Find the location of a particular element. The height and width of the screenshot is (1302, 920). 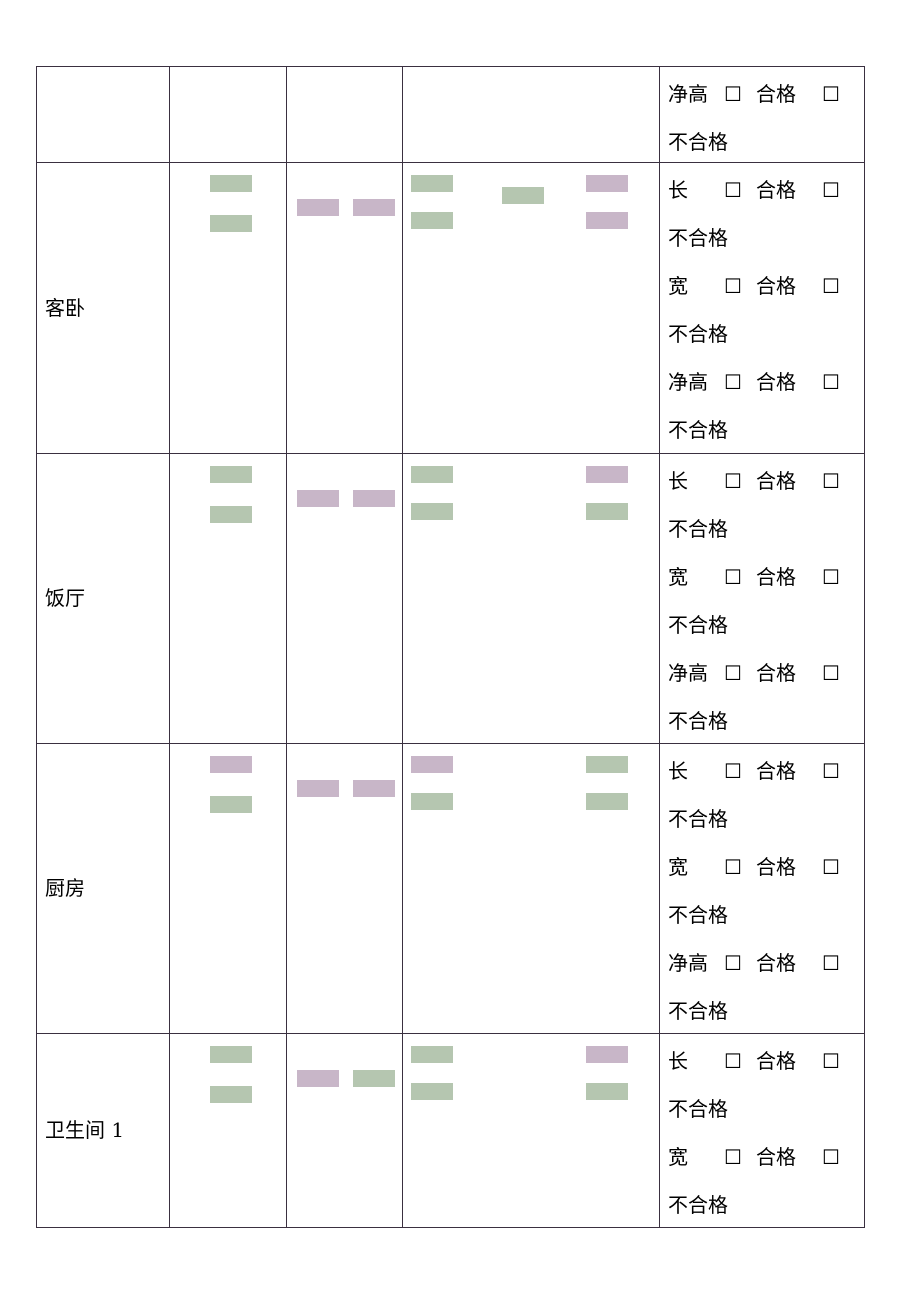

table-row-border is located at coordinates (450, 66).